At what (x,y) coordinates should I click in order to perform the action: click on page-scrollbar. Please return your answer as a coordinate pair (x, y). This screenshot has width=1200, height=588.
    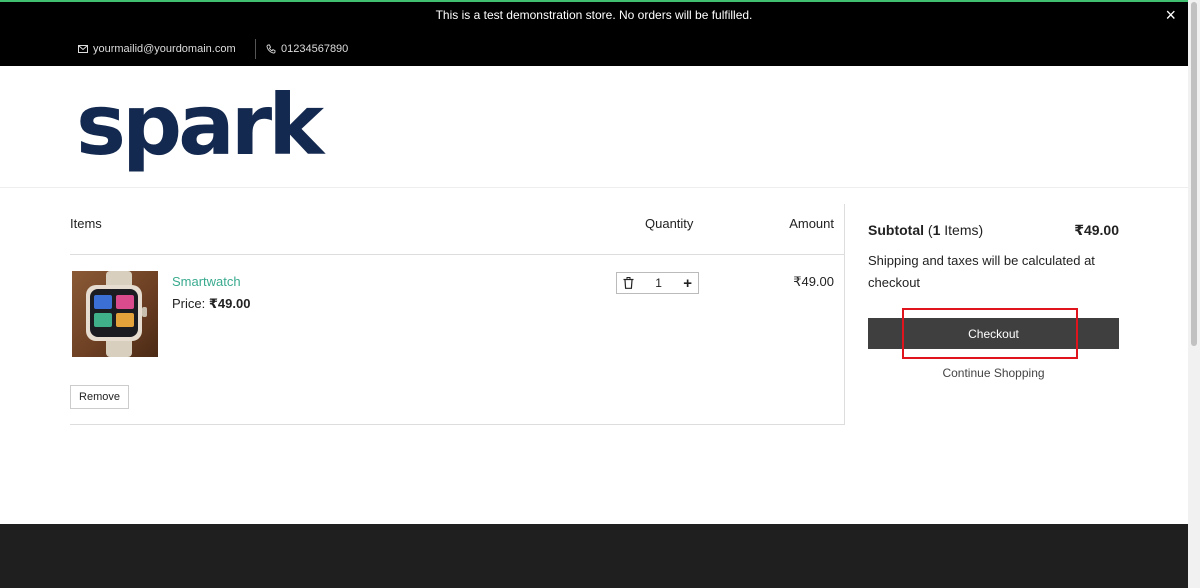
    Looking at the image, I should click on (1194, 294).